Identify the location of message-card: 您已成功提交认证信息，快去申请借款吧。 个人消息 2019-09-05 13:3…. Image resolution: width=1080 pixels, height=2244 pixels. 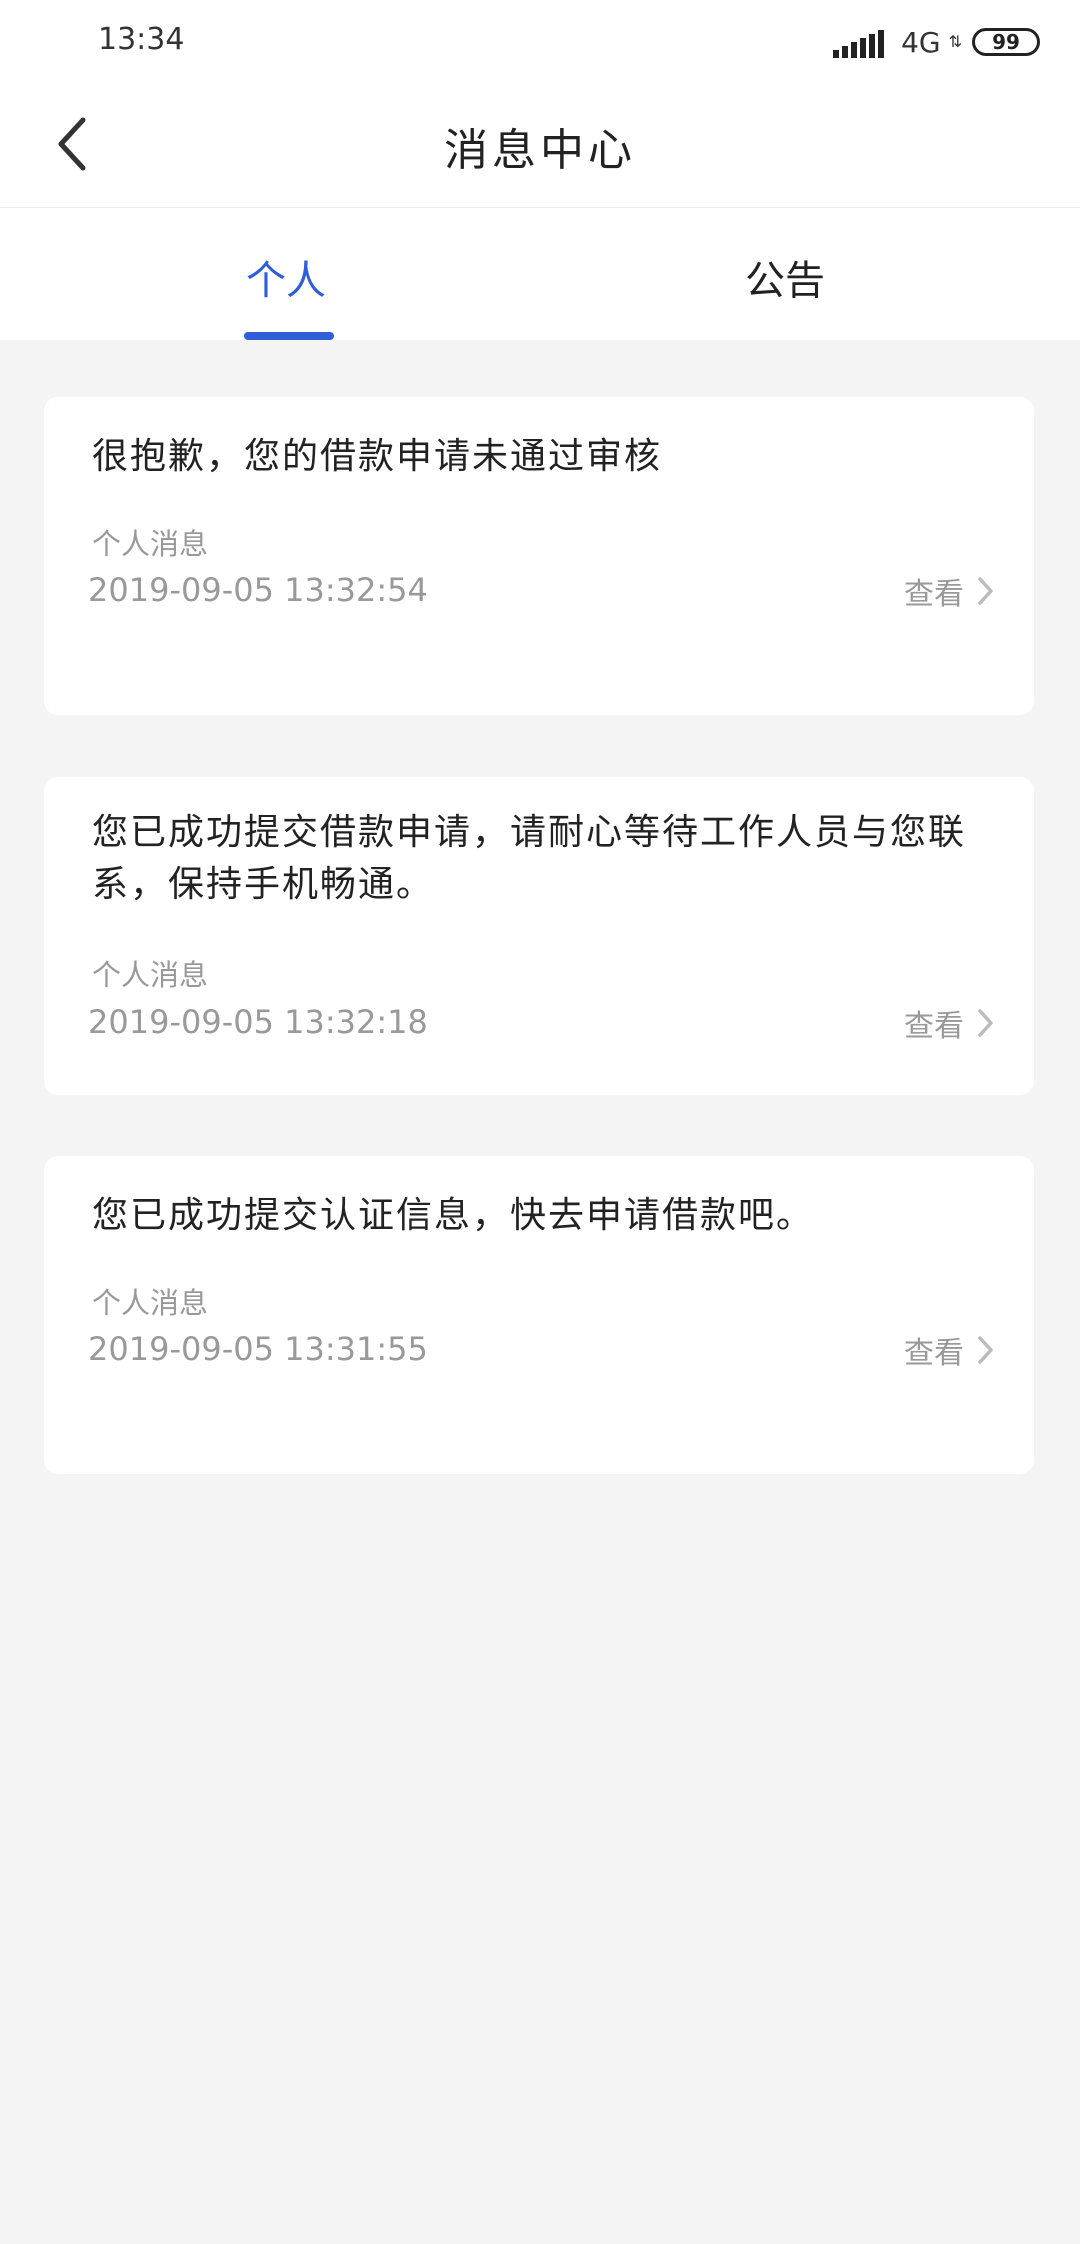
(539, 1315).